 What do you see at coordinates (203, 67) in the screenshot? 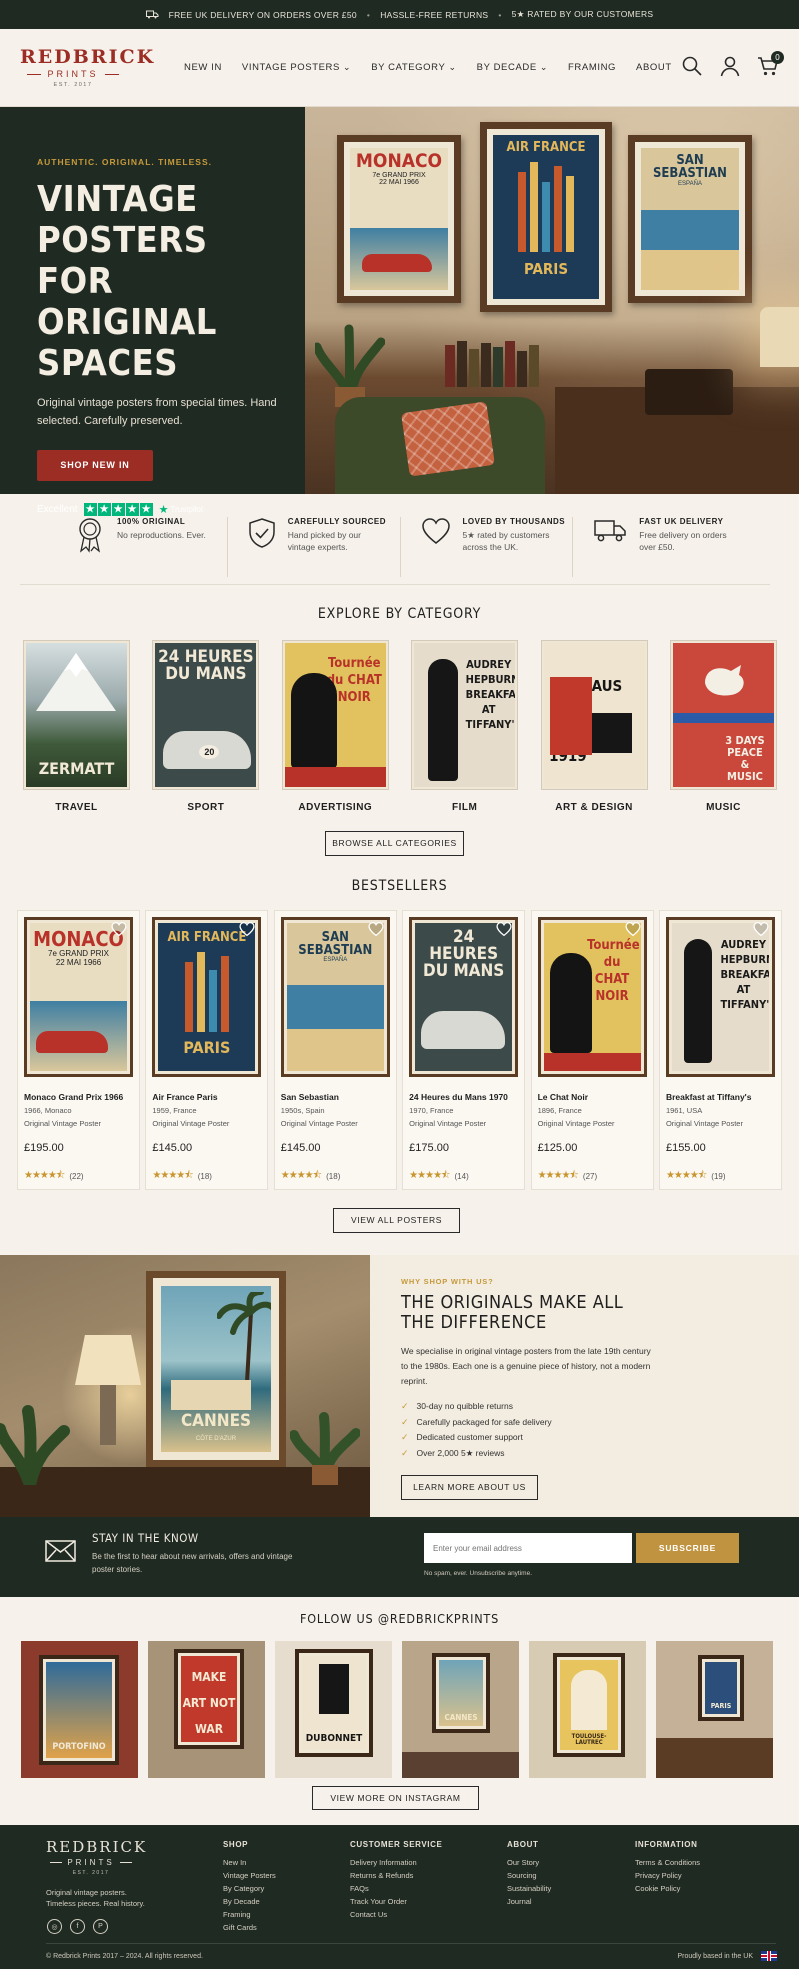
I see `nav-new-in: NEW IN` at bounding box center [203, 67].